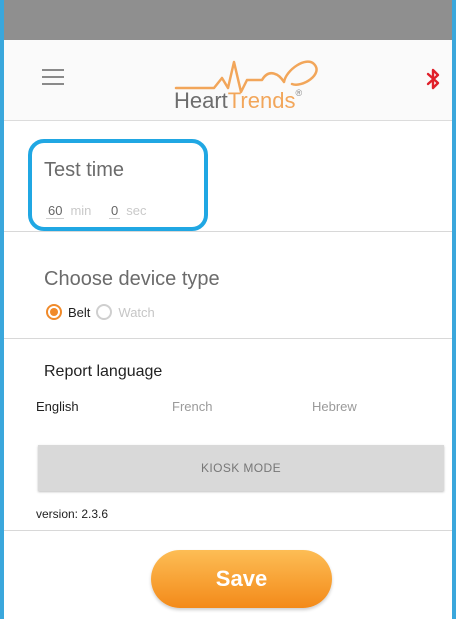 This screenshot has width=456, height=619. I want to click on app-bar: HeartTrends®, so click(228, 80).